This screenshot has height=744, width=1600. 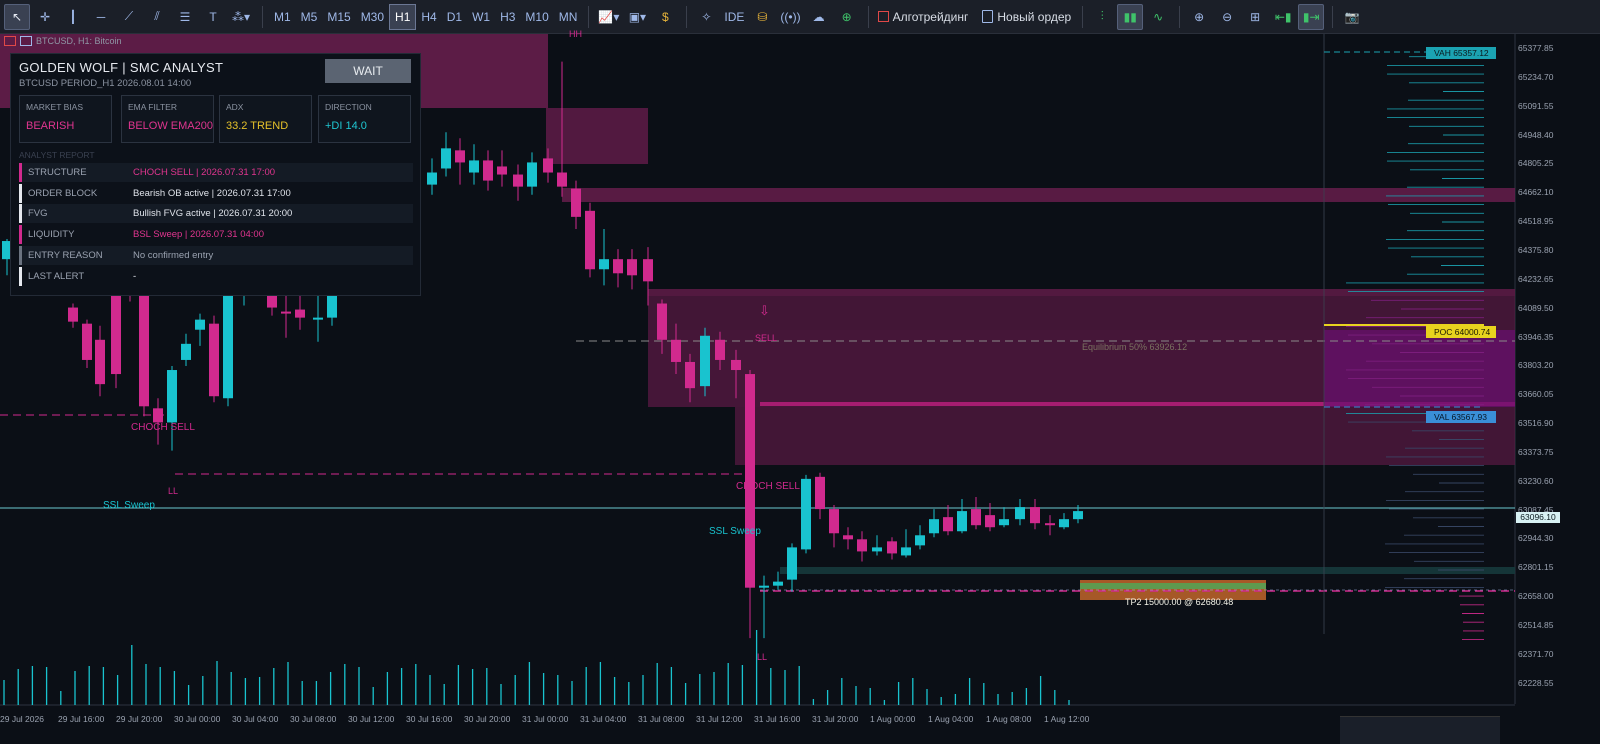 I want to click on fibonacci-icon: ☰, so click(x=185, y=17).